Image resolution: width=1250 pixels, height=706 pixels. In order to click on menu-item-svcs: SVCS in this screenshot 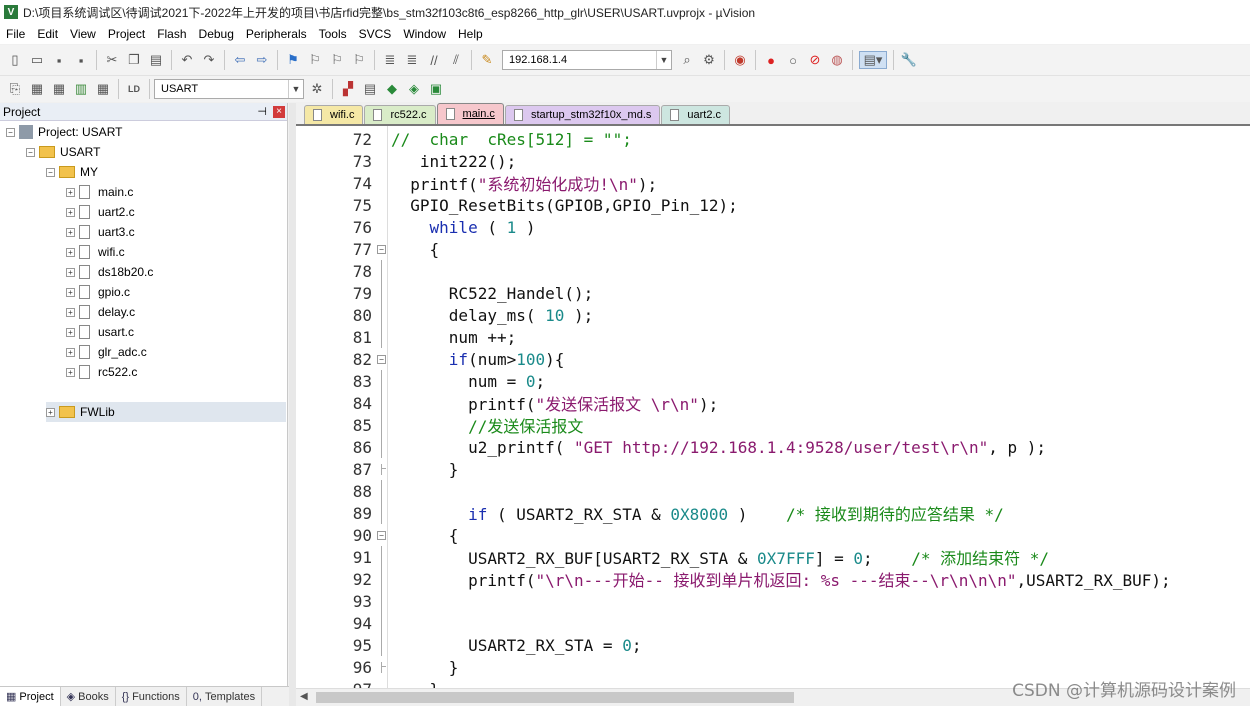, I will do `click(375, 34)`.